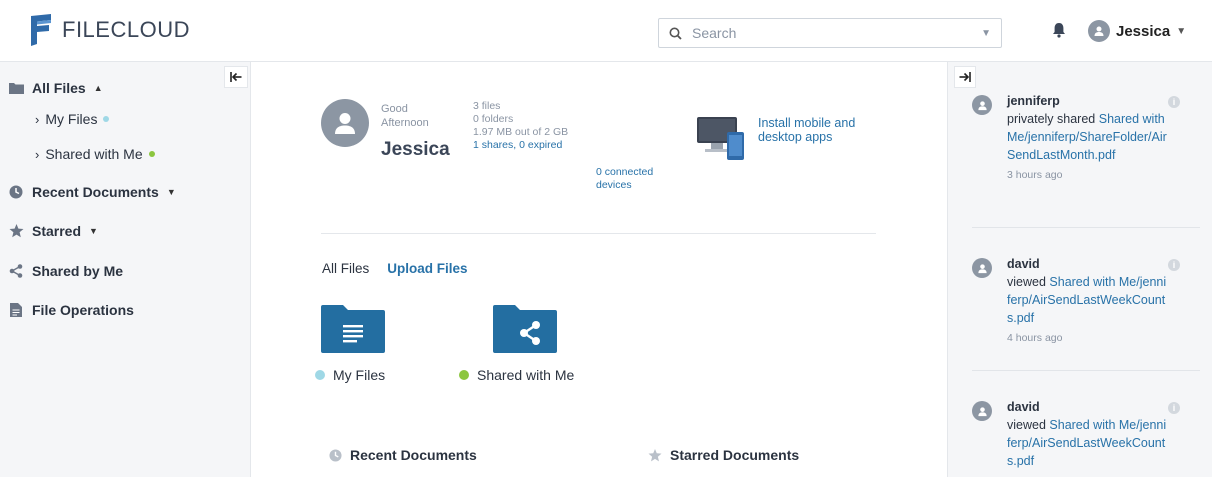 This screenshot has width=1212, height=477. Describe the element at coordinates (493, 119) in the screenshot. I see `folders-count: 0 folders` at that location.